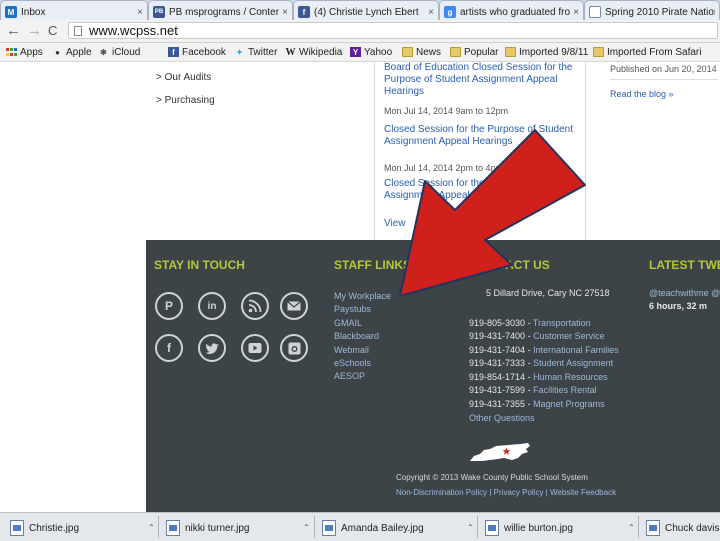 Image resolution: width=720 pixels, height=541 pixels. I want to click on read-blog-link: Read the blog », so click(642, 94).